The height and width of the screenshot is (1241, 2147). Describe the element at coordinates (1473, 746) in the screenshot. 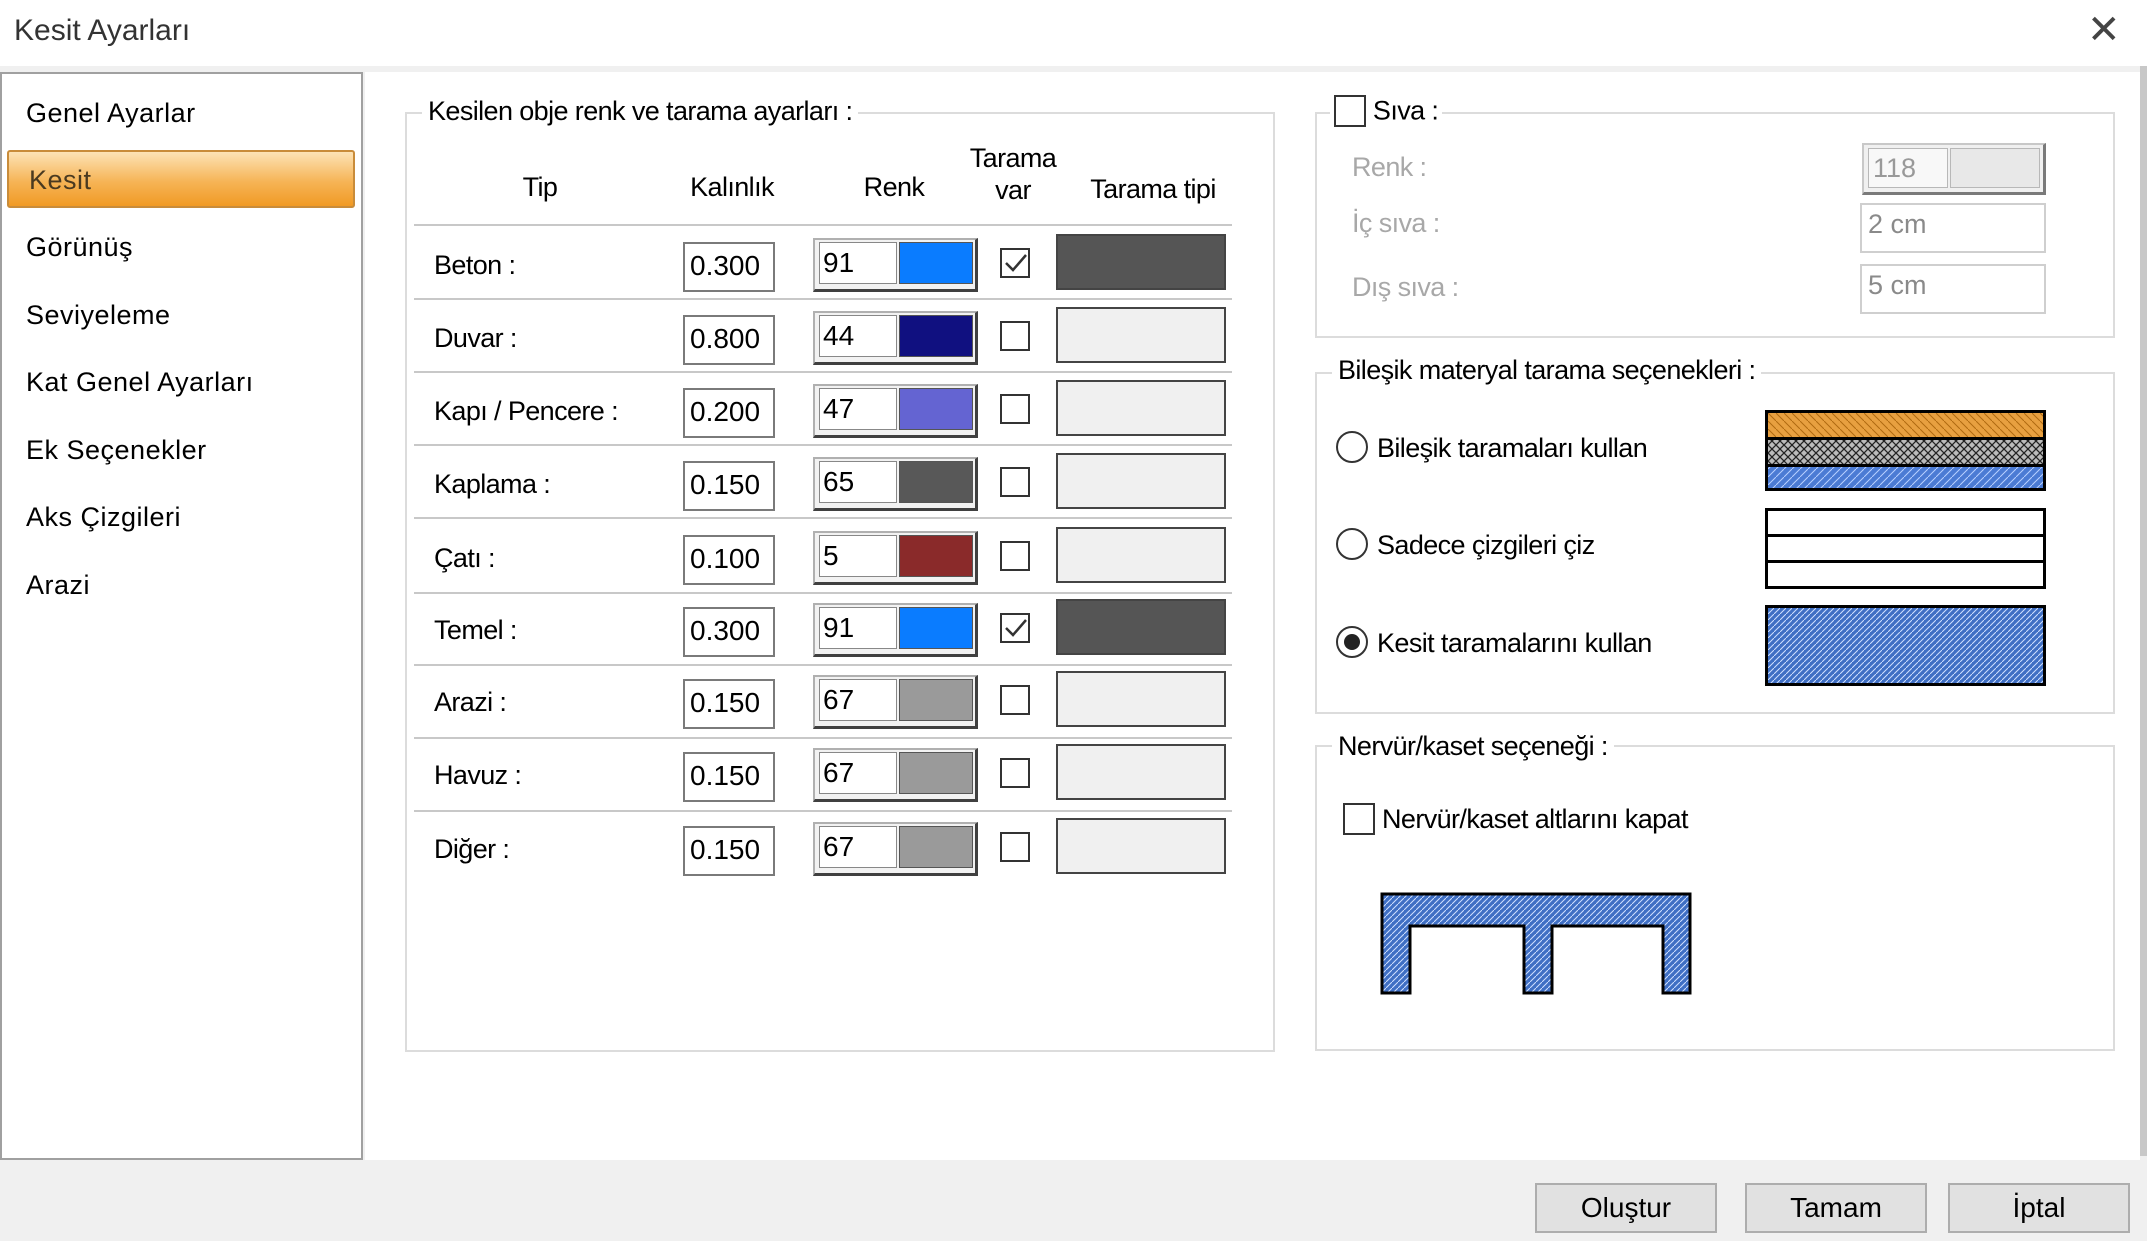

I see `nervur-group-title: Nervür/kaset seçeneği :` at that location.